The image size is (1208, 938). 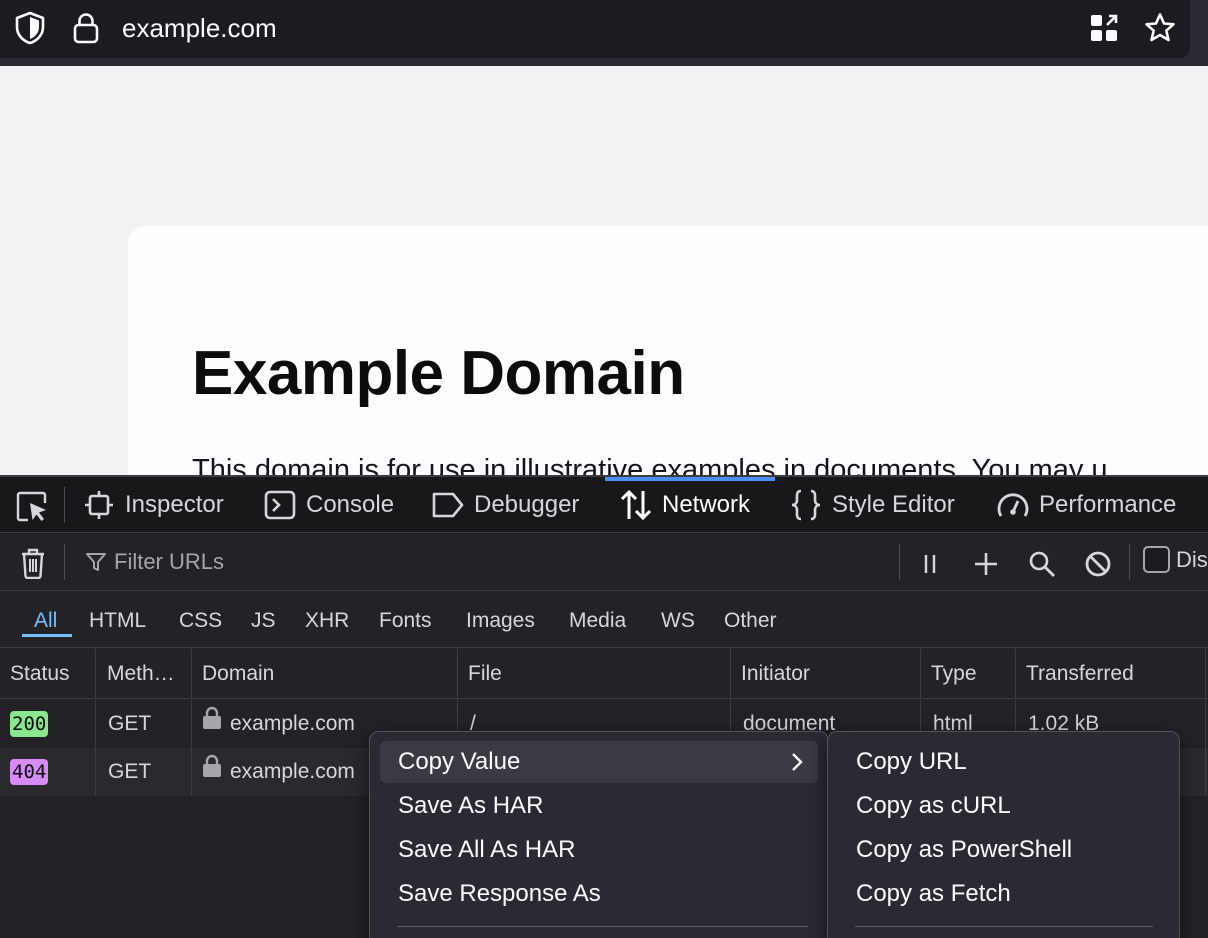 What do you see at coordinates (636, 505) in the screenshot?
I see `network-arrows-icon` at bounding box center [636, 505].